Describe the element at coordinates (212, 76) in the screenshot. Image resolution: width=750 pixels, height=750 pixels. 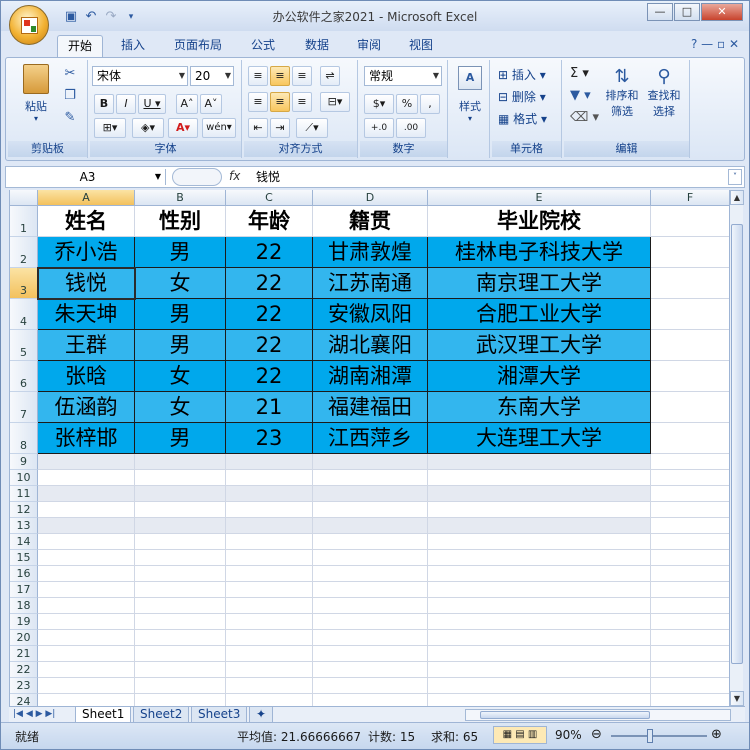
I see `font-size-select: 20 ▼` at that location.